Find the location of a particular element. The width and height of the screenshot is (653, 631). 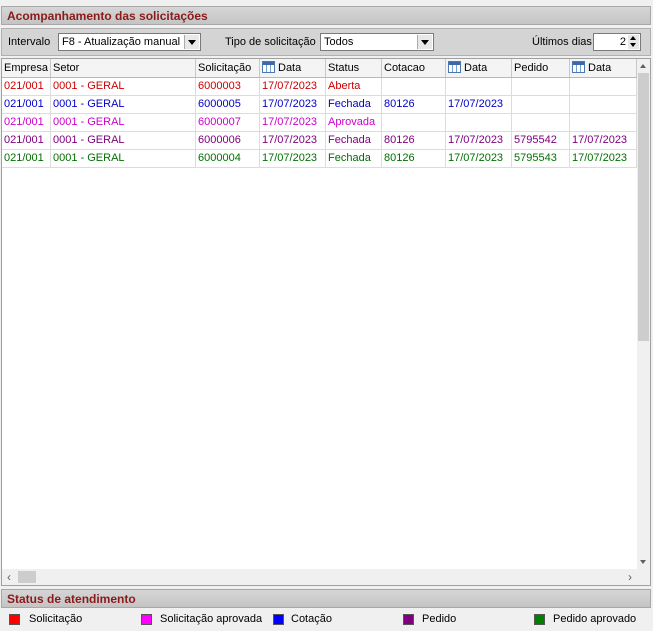

panel-title-bar: Acompanhamento das solicitações is located at coordinates (326, 15).